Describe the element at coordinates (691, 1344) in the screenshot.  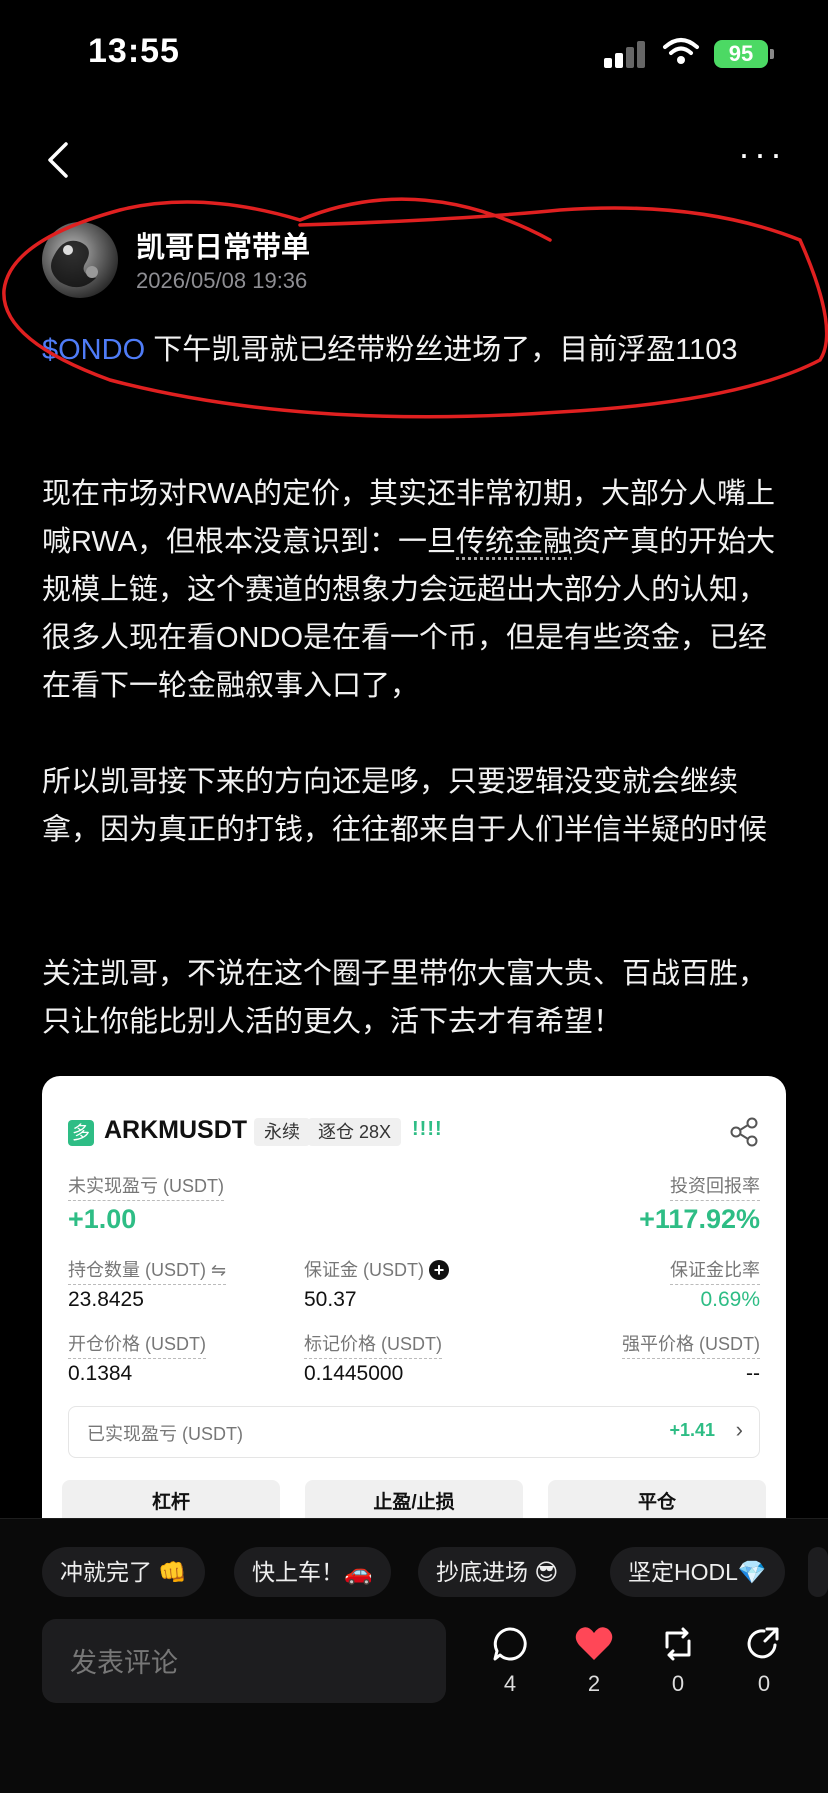
I see `liq-price-label: 强平价格 (USDT)` at that location.